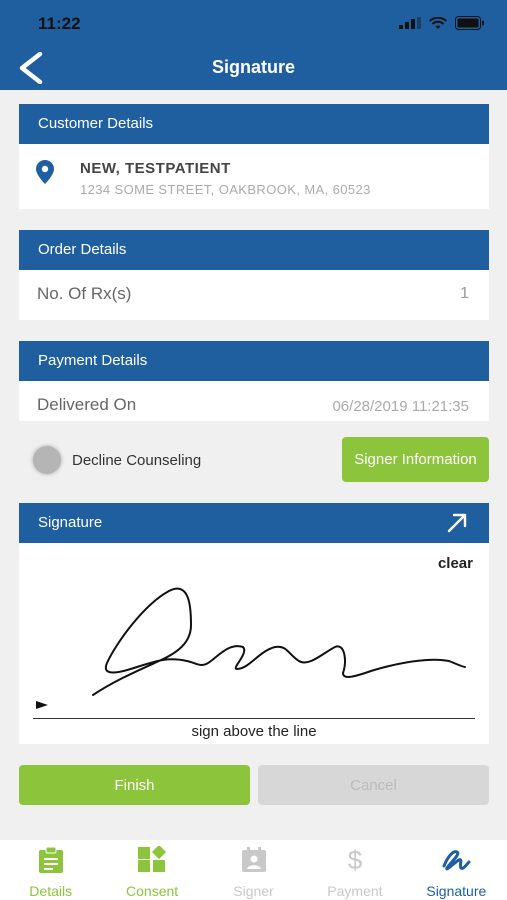 The height and width of the screenshot is (900, 507). Describe the element at coordinates (47, 460) in the screenshot. I see `decline-counseling-checkbox` at that location.